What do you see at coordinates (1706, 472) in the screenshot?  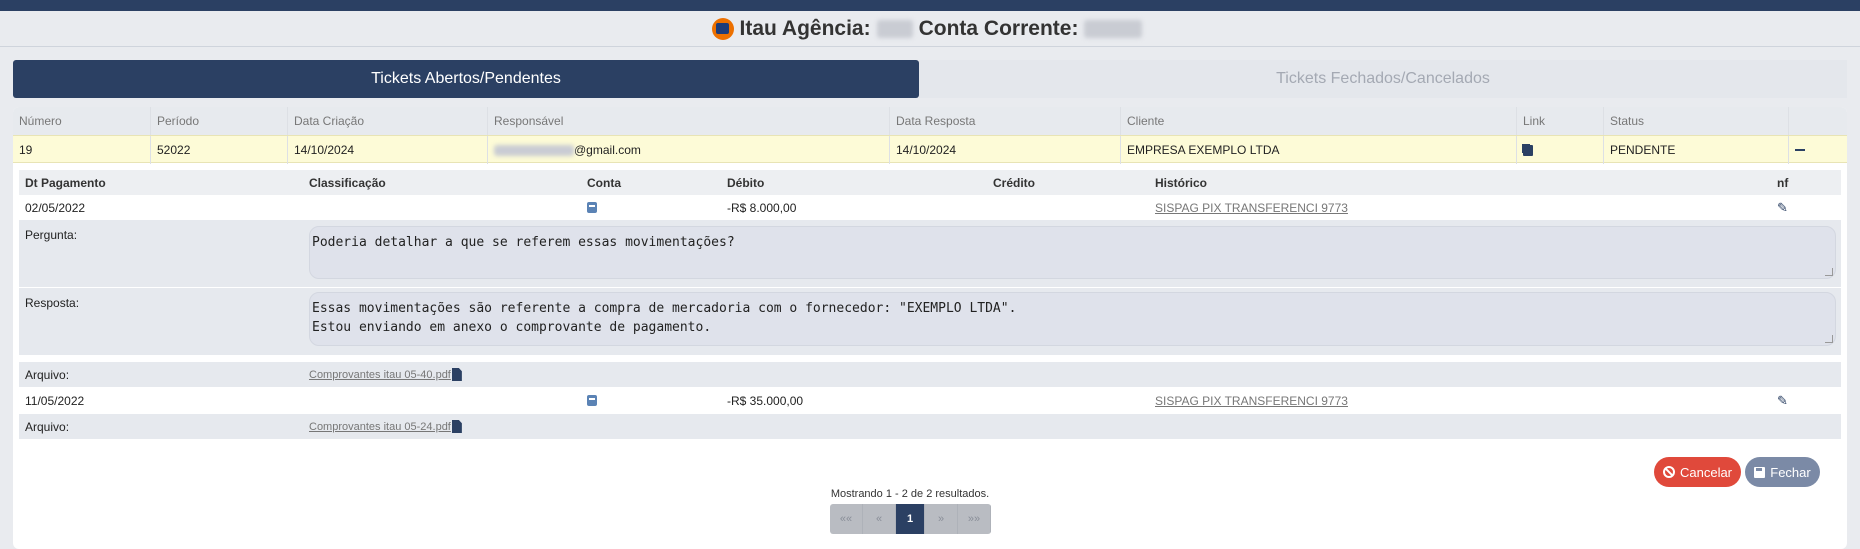 I see `cancel-label: Cancelar` at bounding box center [1706, 472].